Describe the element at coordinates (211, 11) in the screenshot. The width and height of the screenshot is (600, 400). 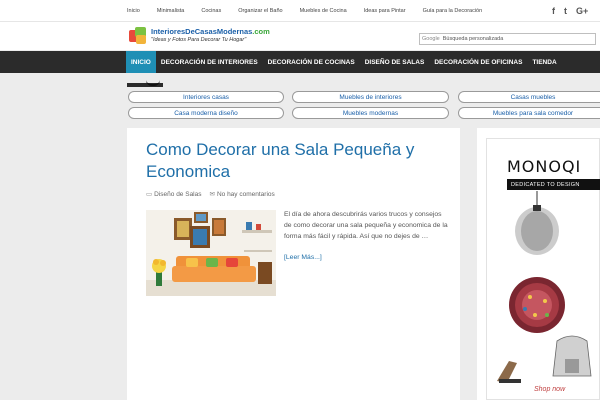
I see `top-link-cocinas: Cocinas` at that location.